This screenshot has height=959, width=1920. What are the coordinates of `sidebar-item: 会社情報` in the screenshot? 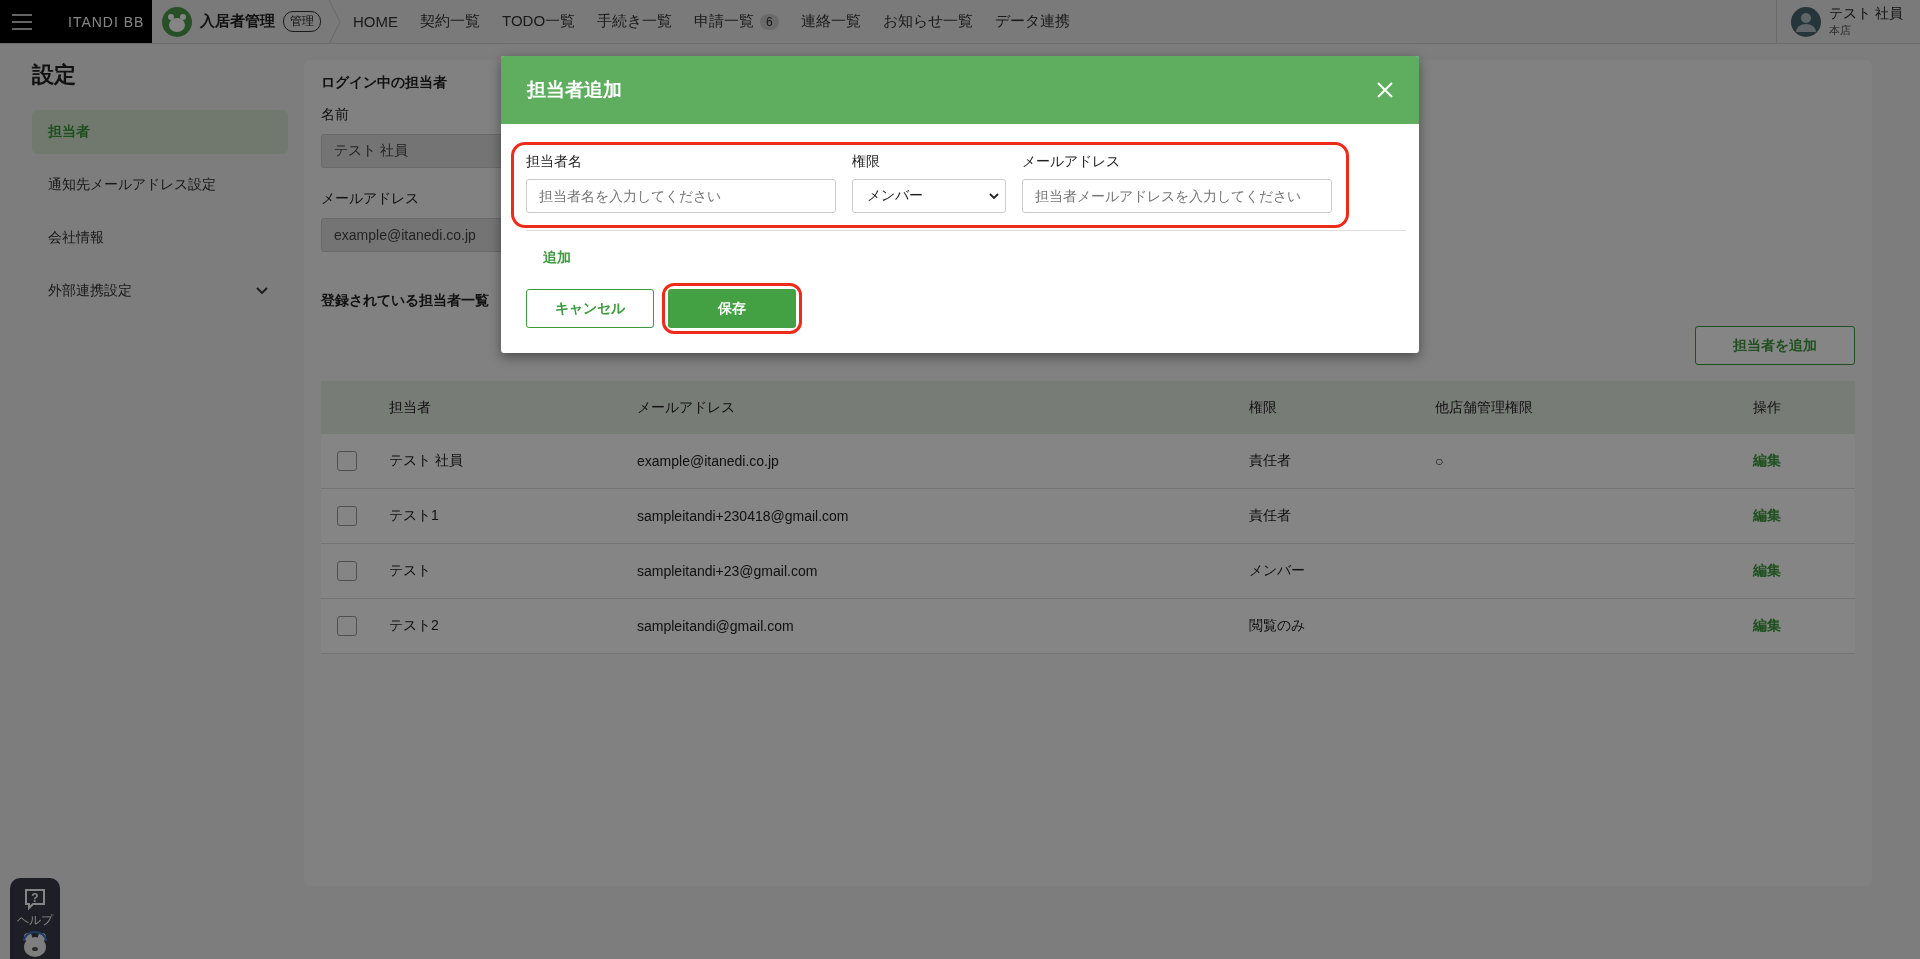 It's located at (160, 238).